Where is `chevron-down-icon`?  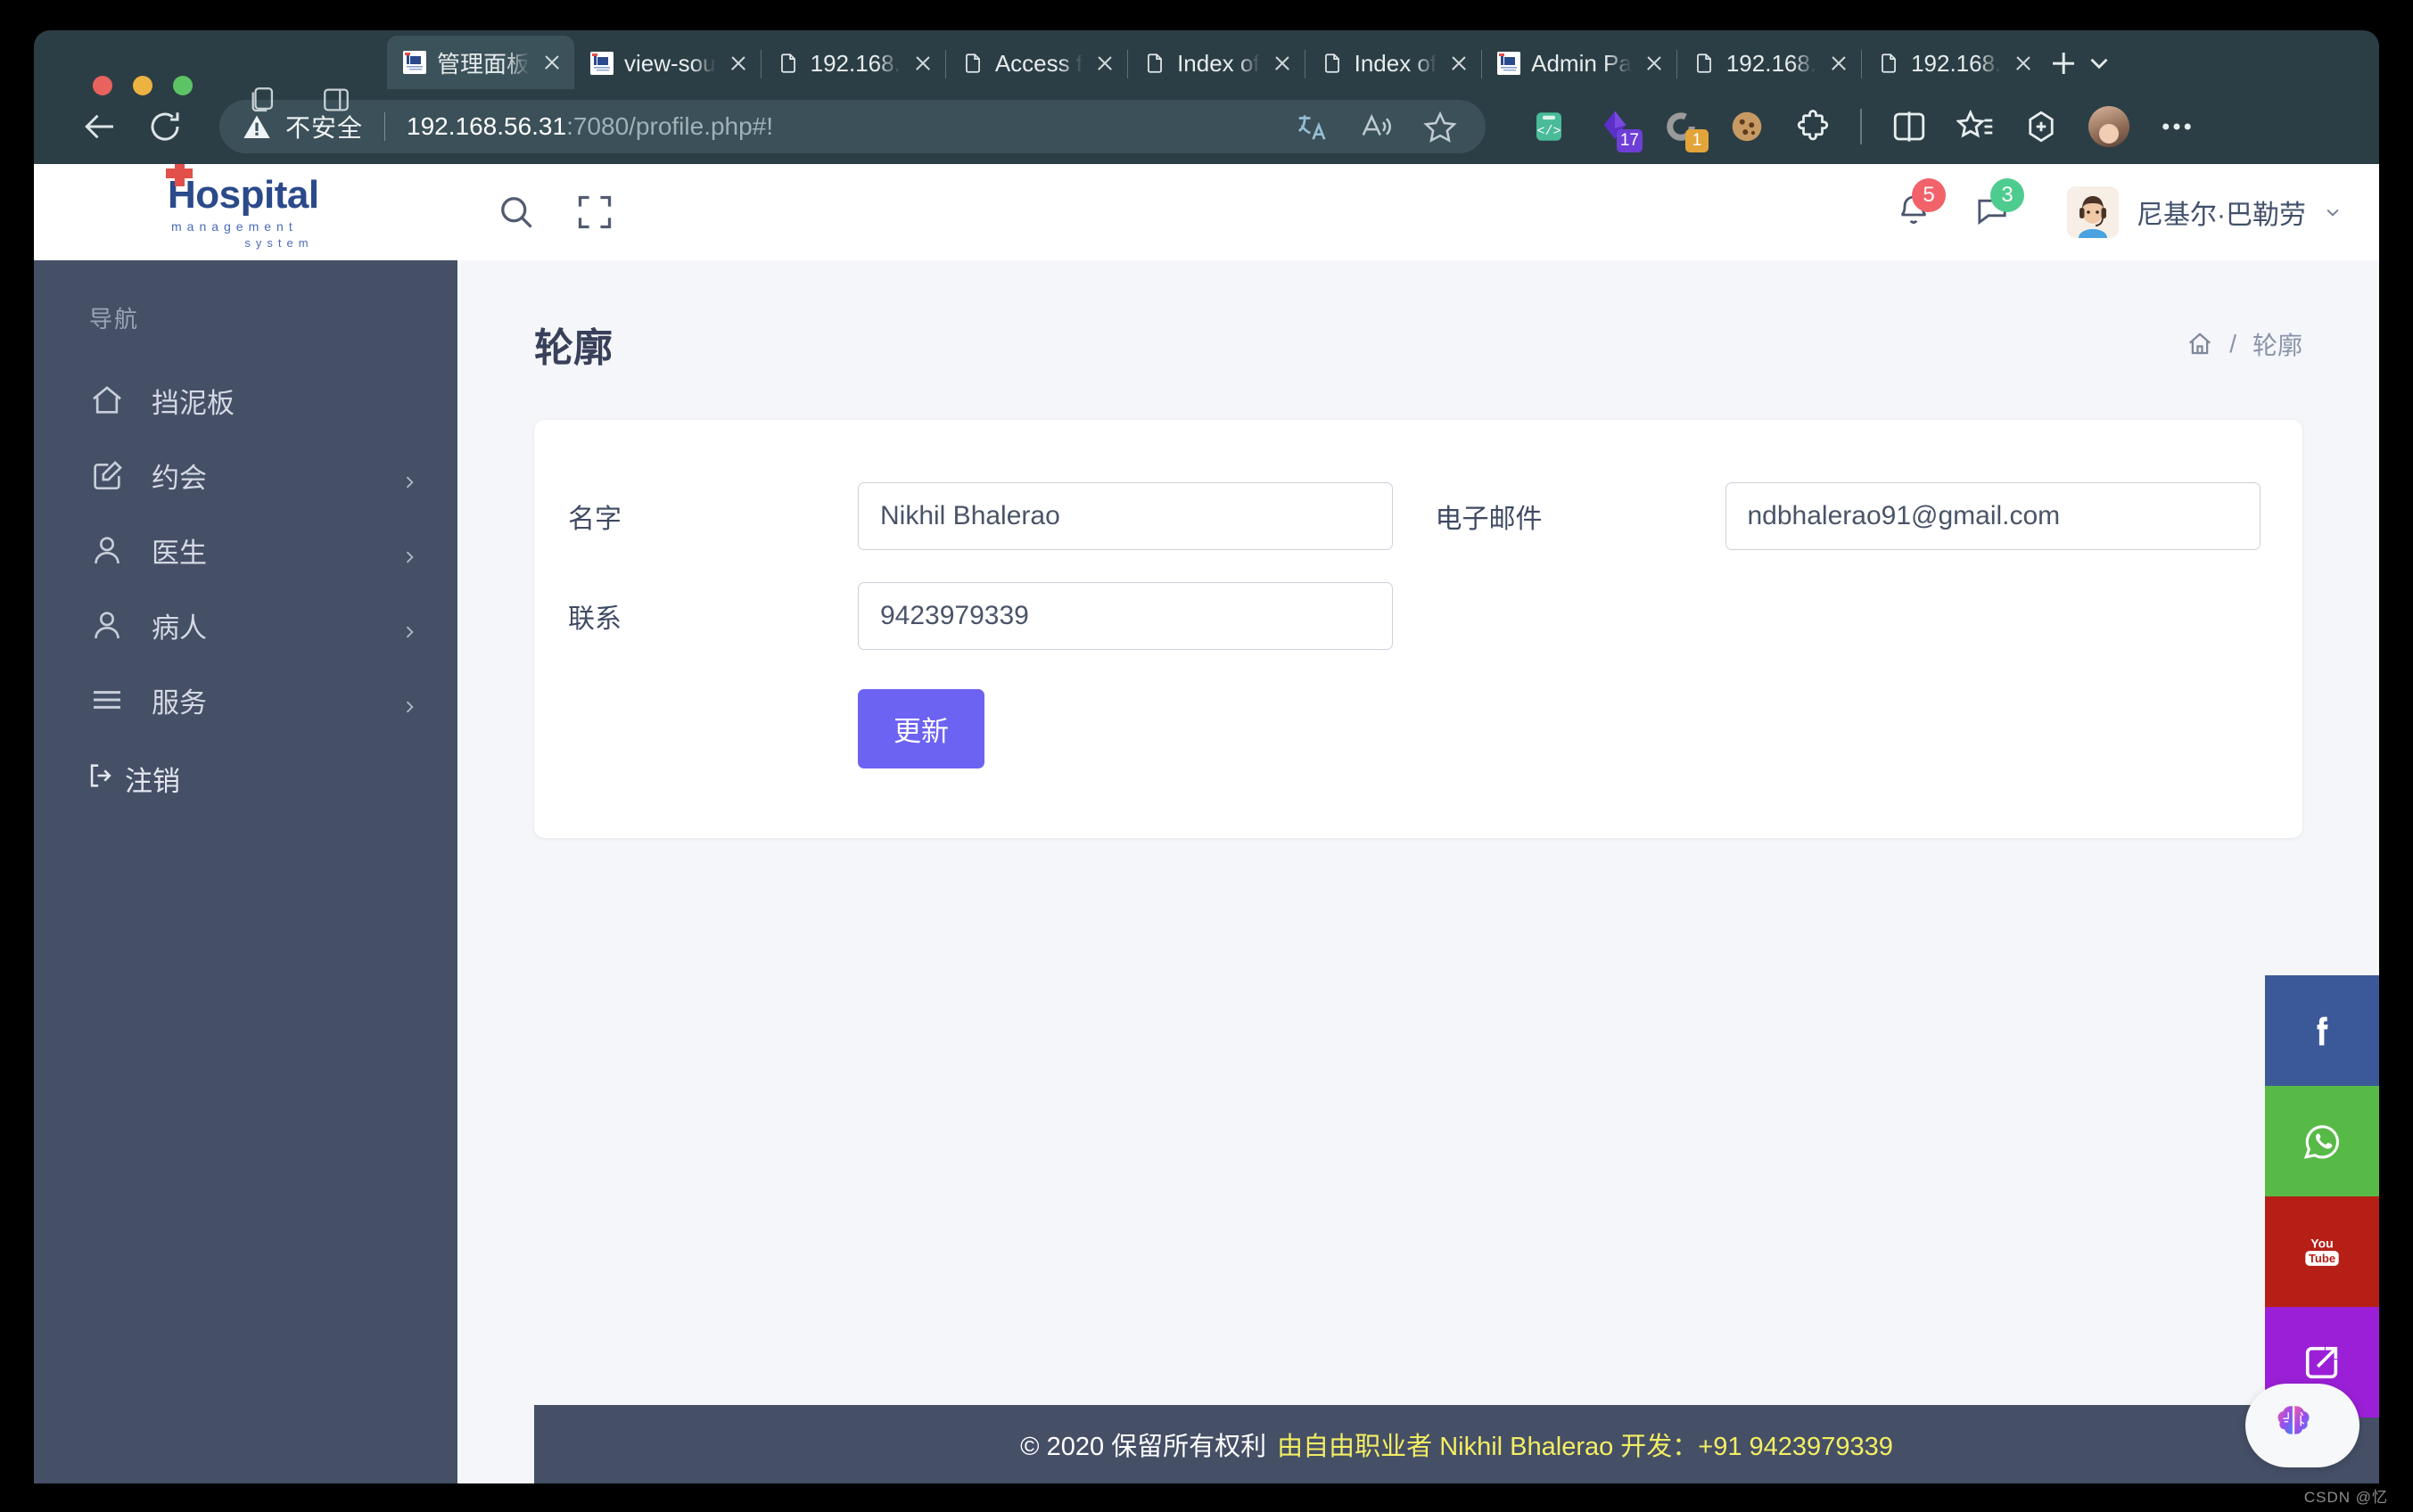
chevron-down-icon is located at coordinates (2333, 212).